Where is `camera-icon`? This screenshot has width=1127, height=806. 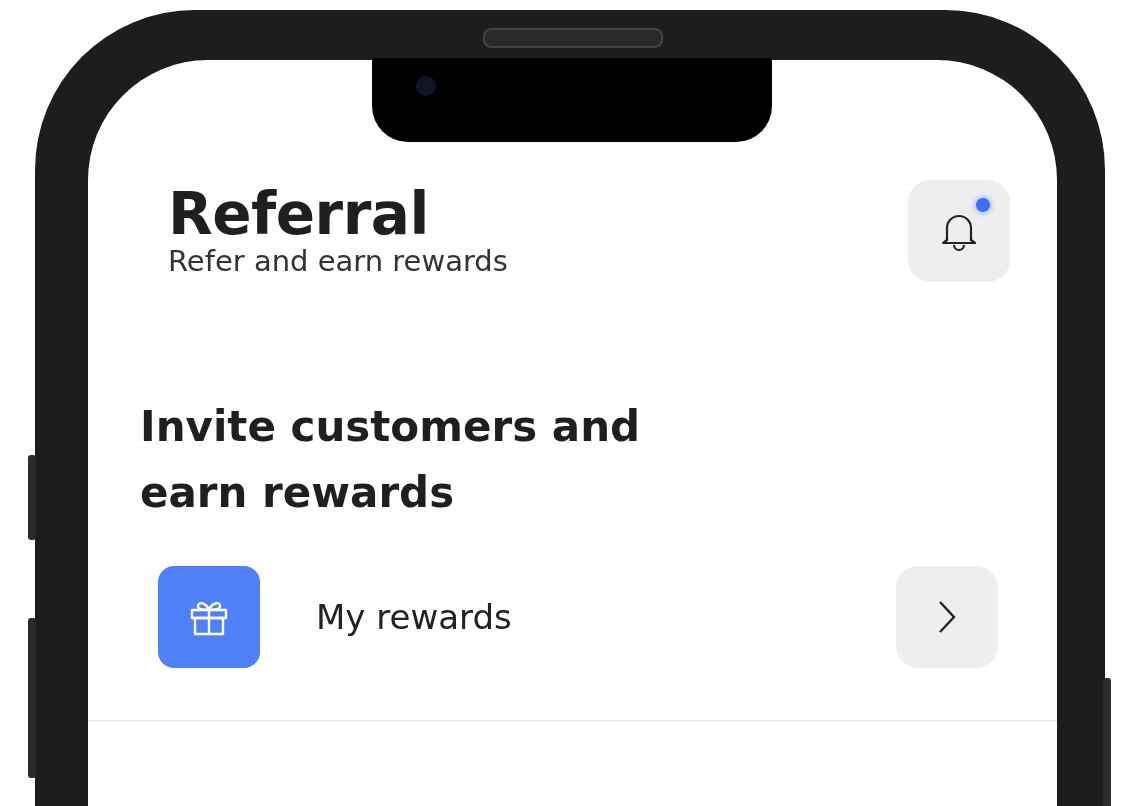 camera-icon is located at coordinates (426, 86).